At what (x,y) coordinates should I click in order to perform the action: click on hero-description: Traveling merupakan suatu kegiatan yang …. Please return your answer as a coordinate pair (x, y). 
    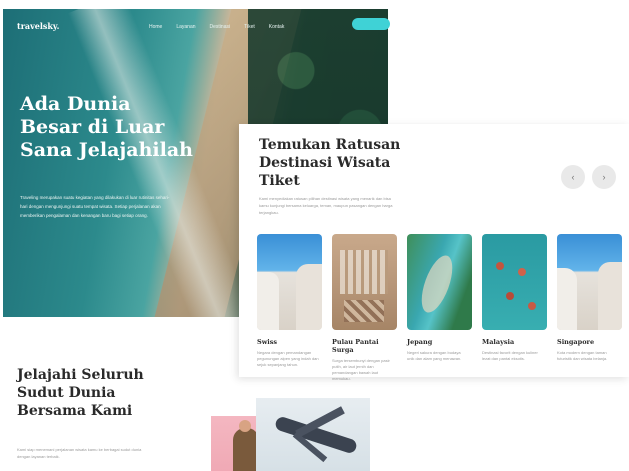
    Looking at the image, I should click on (95, 206).